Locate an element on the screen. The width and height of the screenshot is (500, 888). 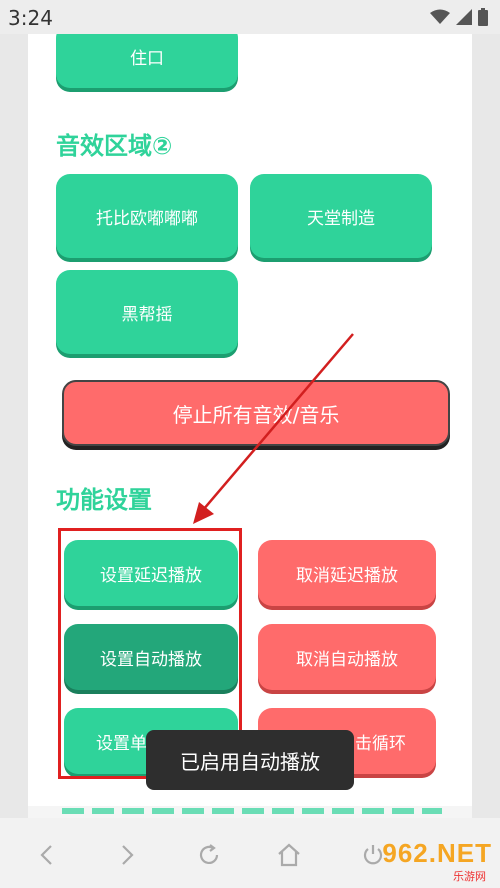
back-button is located at coordinates (47, 855).